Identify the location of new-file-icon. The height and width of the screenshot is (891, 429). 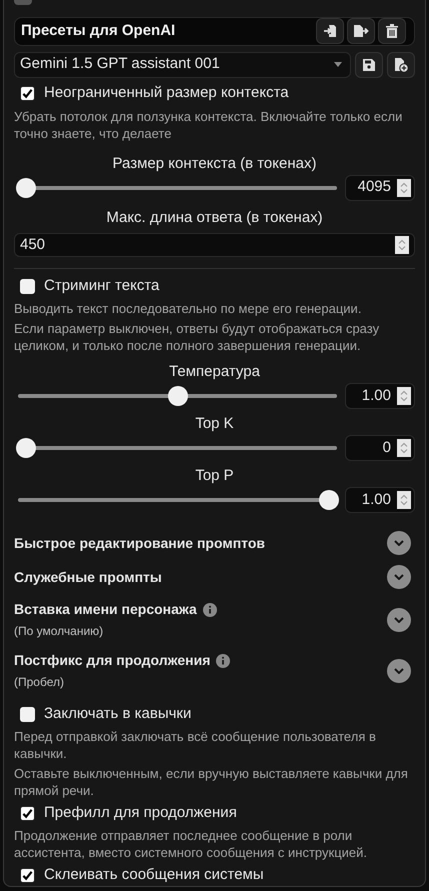
(401, 65).